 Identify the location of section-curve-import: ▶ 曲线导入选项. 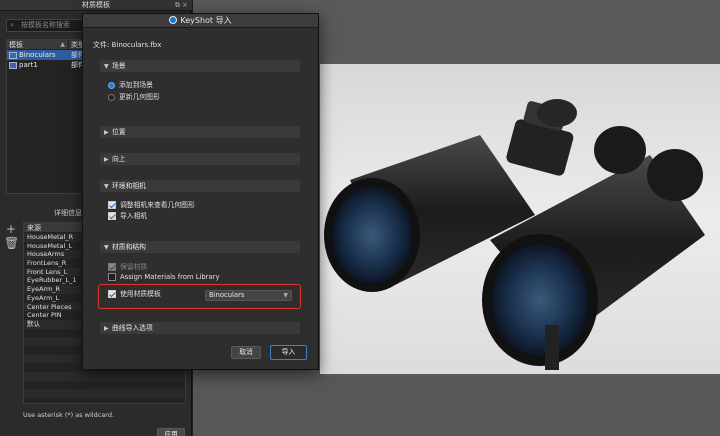
(200, 328).